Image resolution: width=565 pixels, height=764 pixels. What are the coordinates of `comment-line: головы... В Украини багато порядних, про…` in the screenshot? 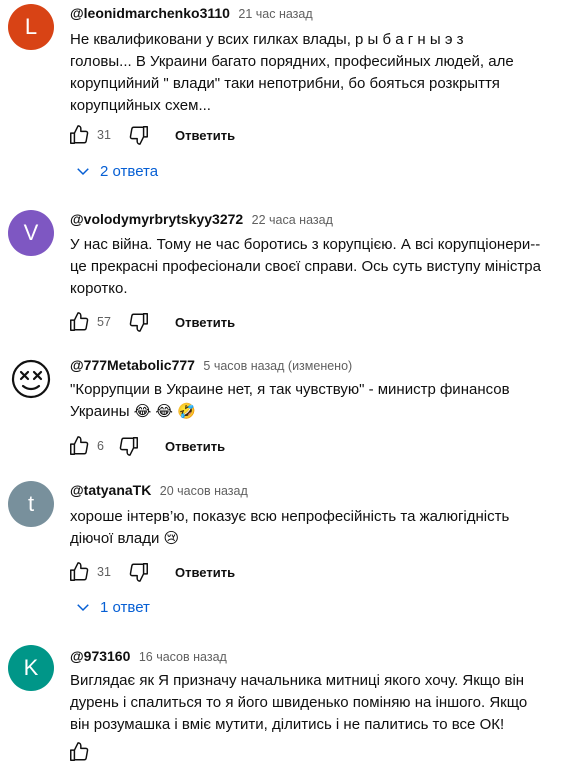 It's located at (292, 61).